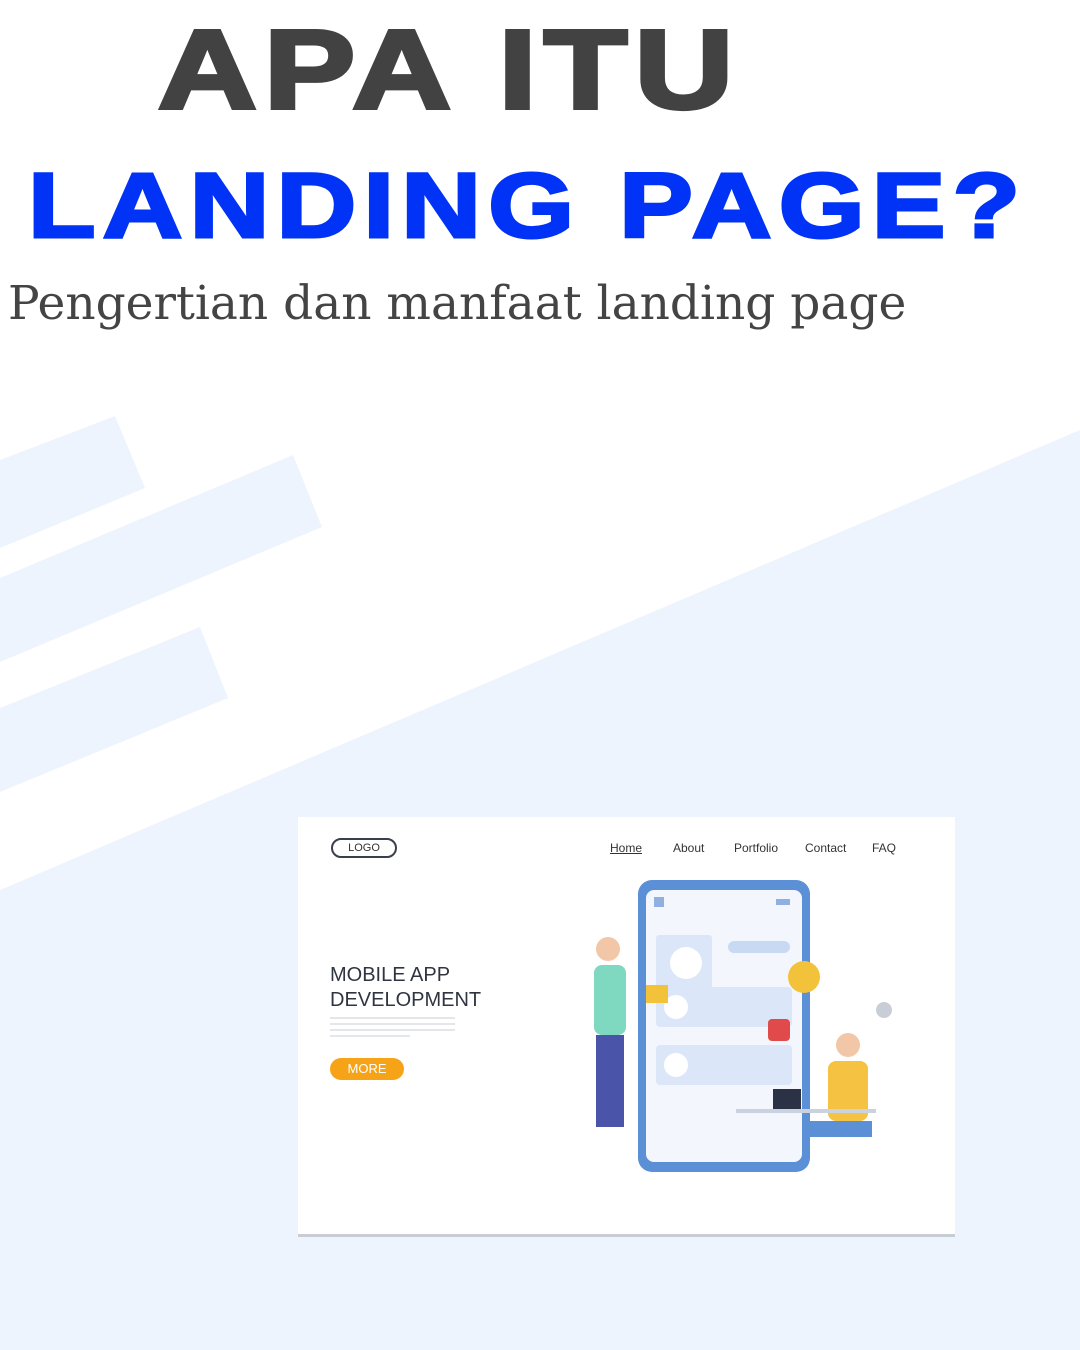  I want to click on share-icon, so click(804, 977).